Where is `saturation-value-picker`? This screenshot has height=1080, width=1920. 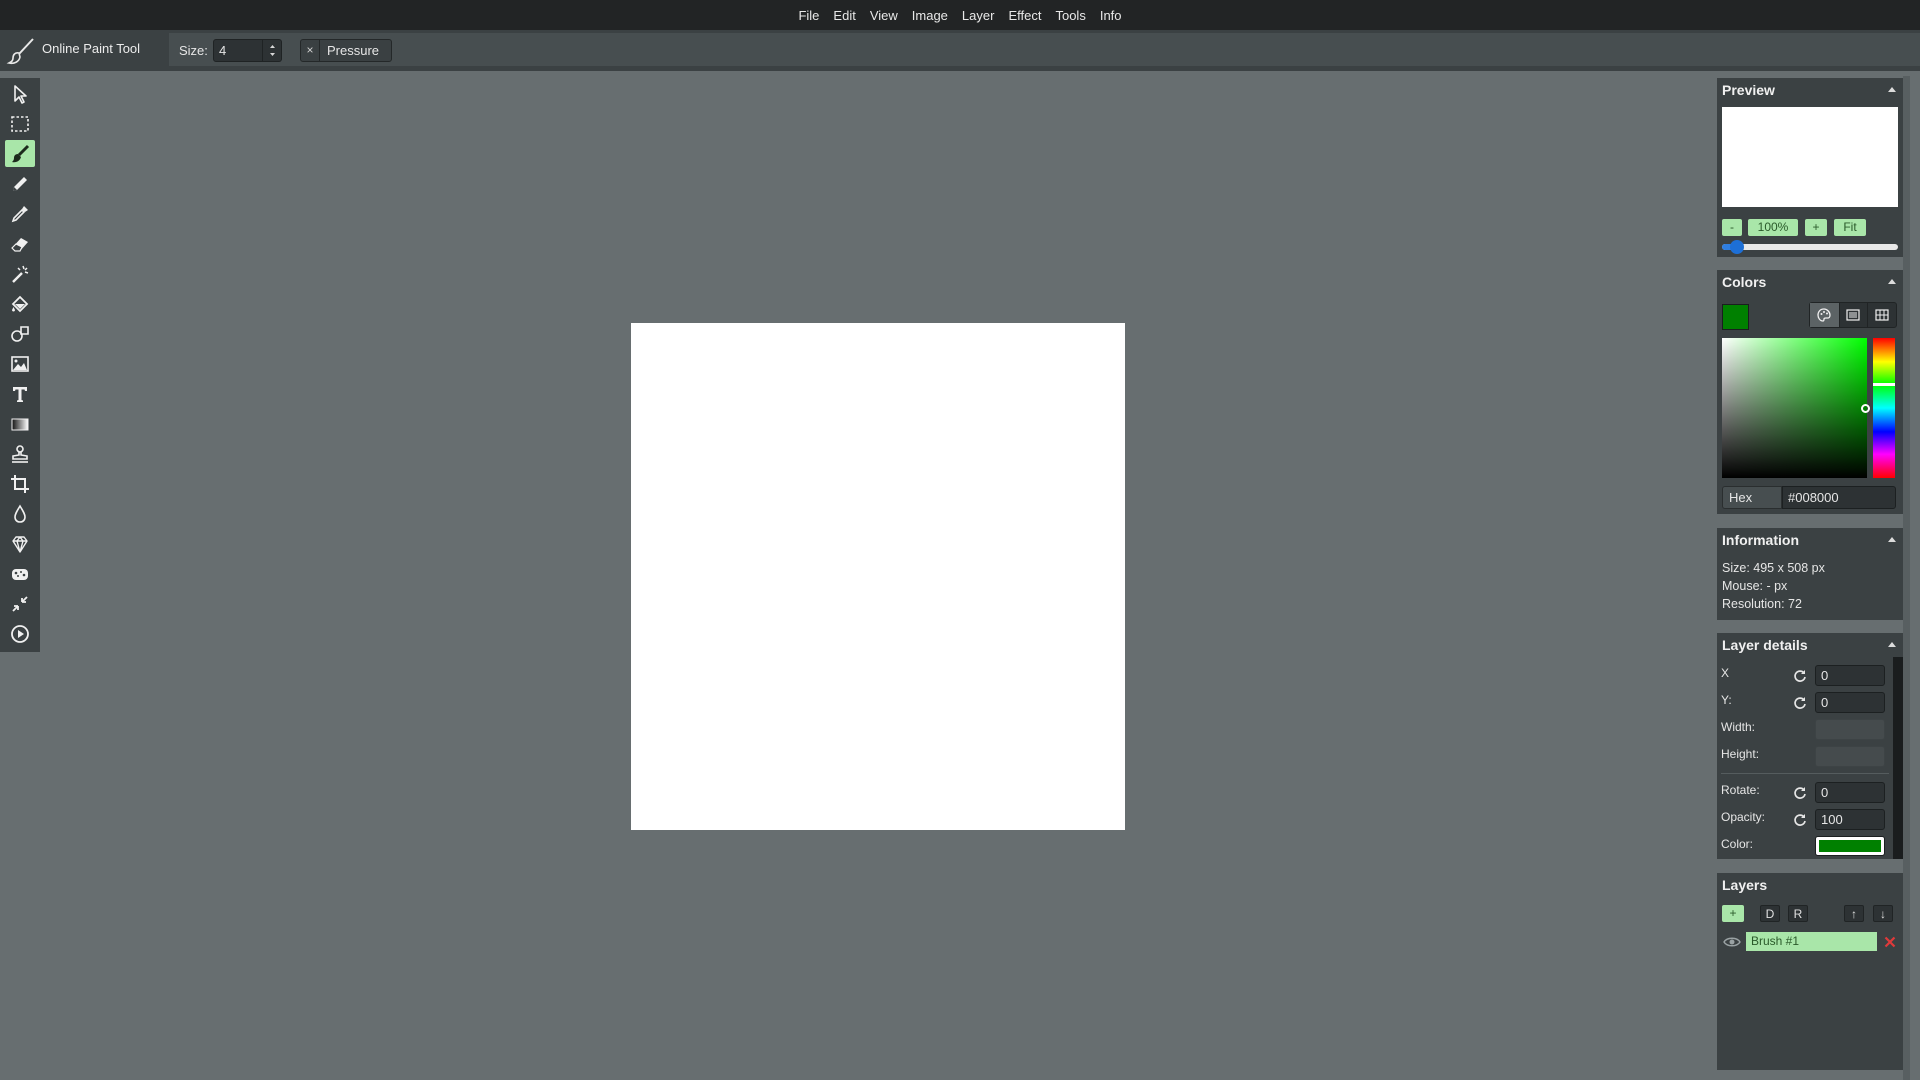 saturation-value-picker is located at coordinates (1796, 408).